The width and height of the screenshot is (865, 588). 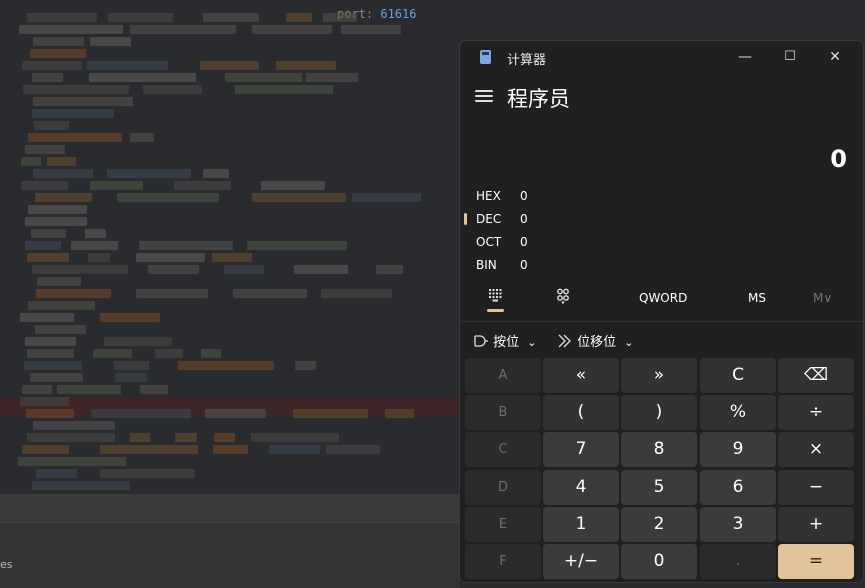 I want to click on percent-key: %, so click(x=738, y=412).